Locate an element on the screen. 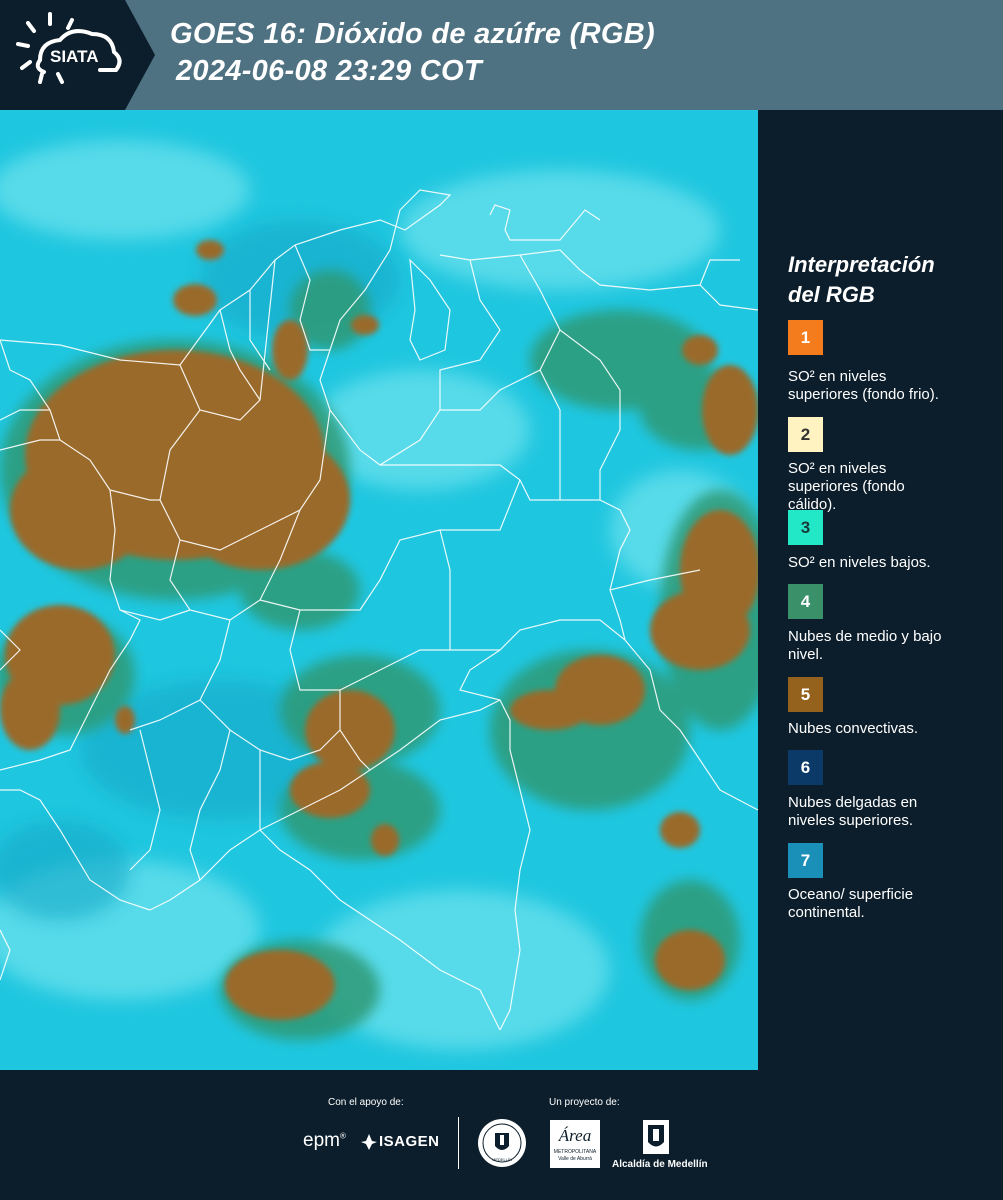 This screenshot has width=1003, height=1200. area-logo-text: Área is located at coordinates (575, 1135).